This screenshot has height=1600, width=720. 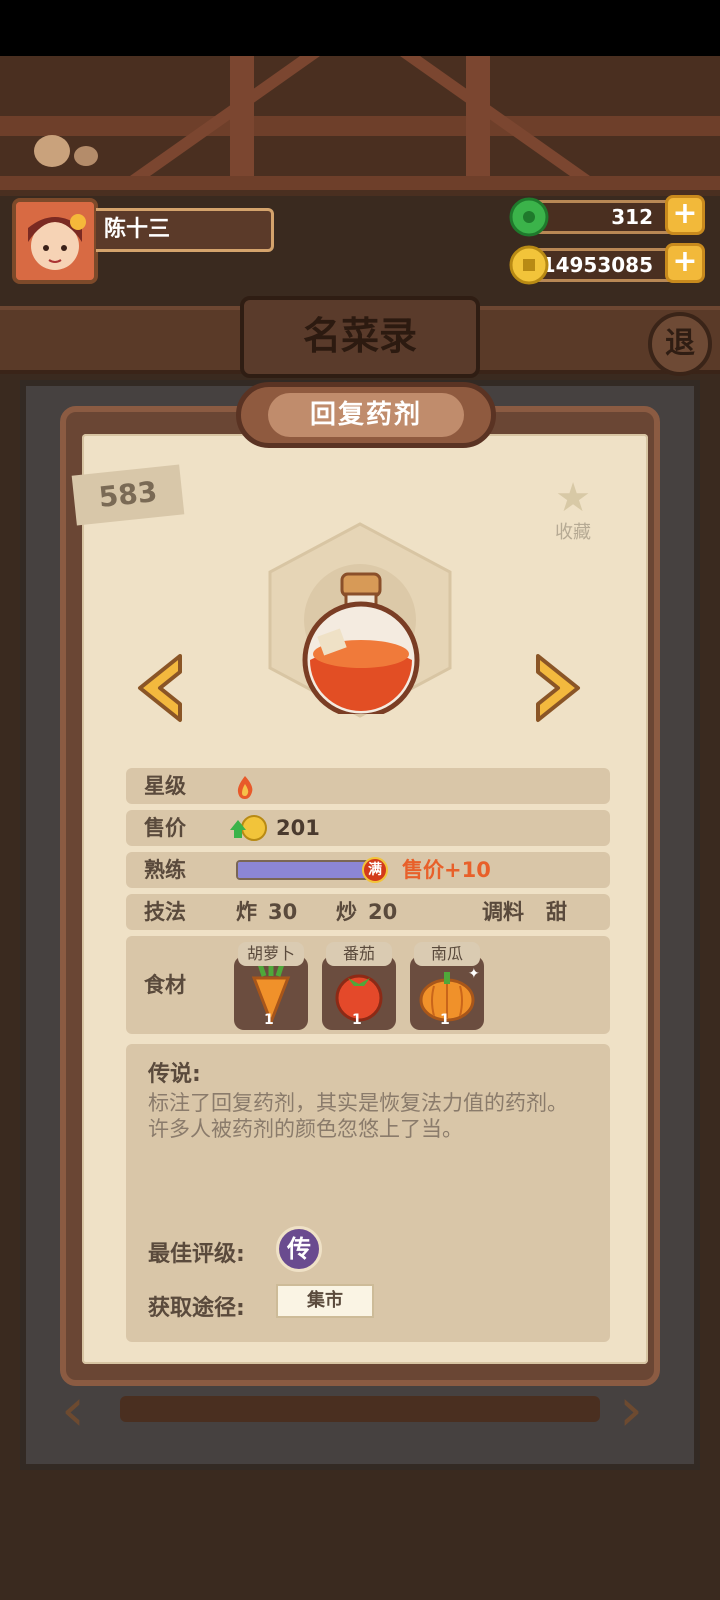 I want to click on source-market-button: 集市, so click(x=325, y=1301).